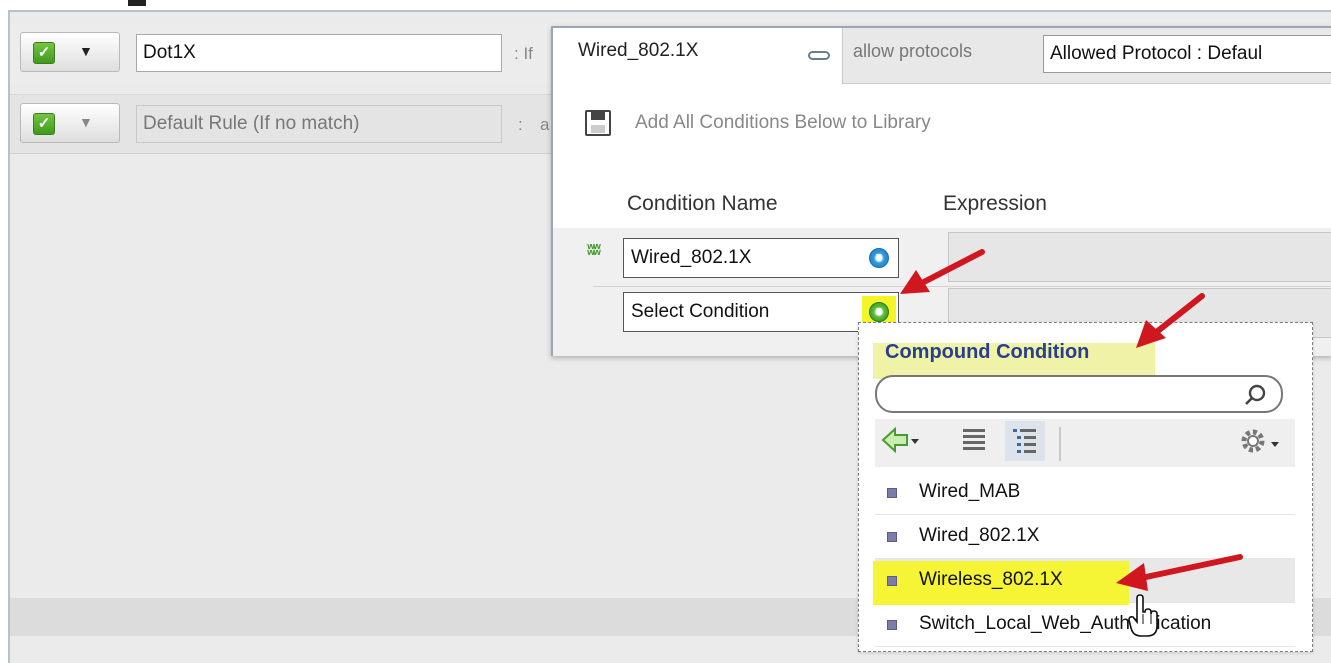 Image resolution: width=1331 pixels, height=663 pixels. Describe the element at coordinates (995, 203) in the screenshot. I see `expression-column-header: Expression` at that location.